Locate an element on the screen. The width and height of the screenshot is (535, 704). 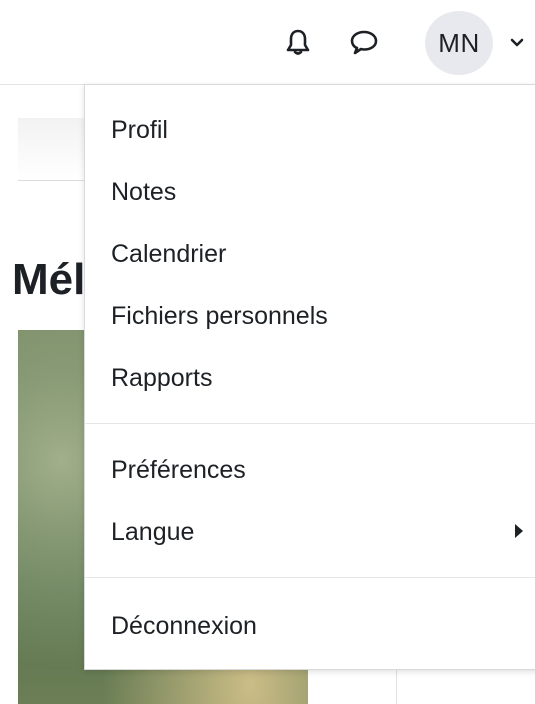
user-avatar: MN is located at coordinates (459, 43).